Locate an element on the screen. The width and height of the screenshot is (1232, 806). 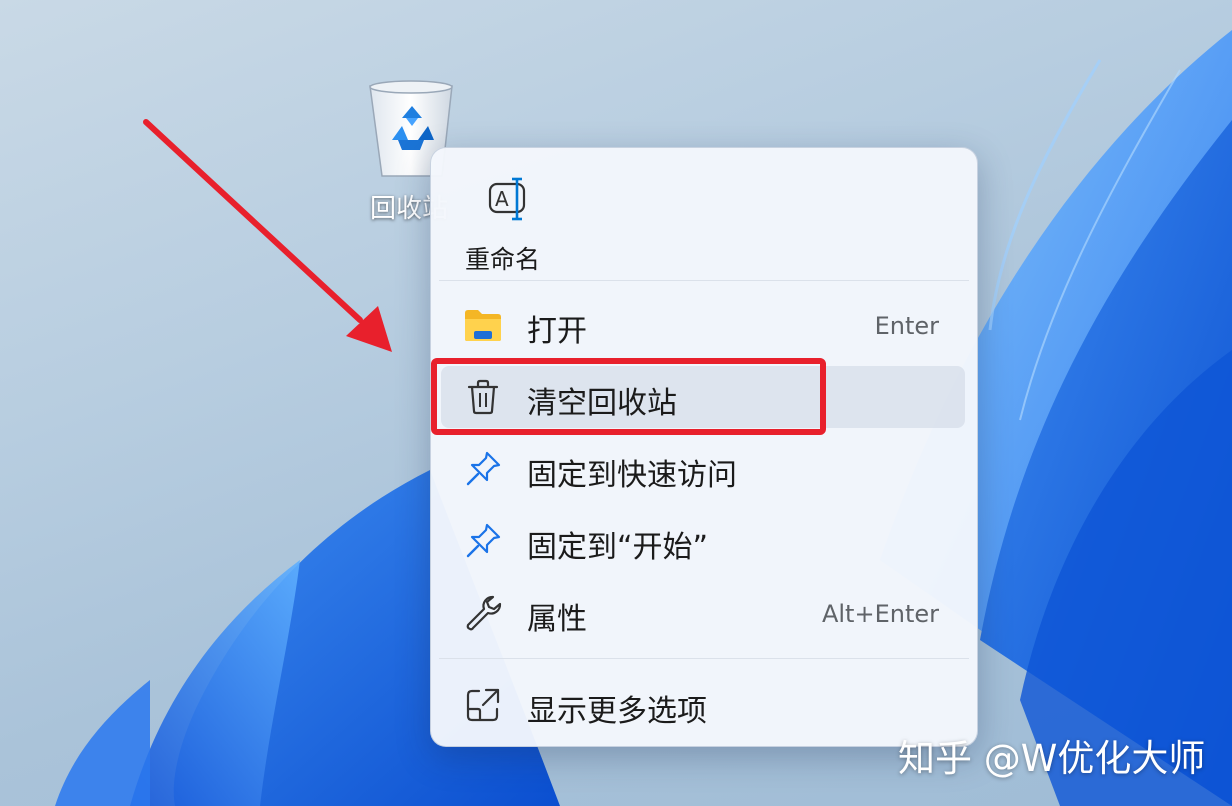
menu-item-label: 显示更多选项 is located at coordinates (617, 711).